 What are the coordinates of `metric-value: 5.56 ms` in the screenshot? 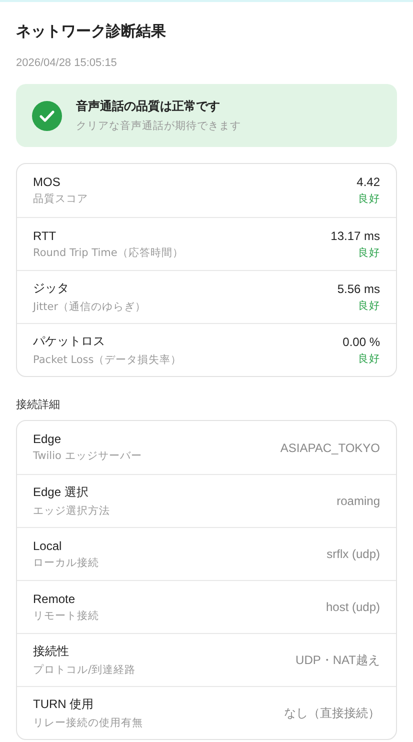 It's located at (358, 289).